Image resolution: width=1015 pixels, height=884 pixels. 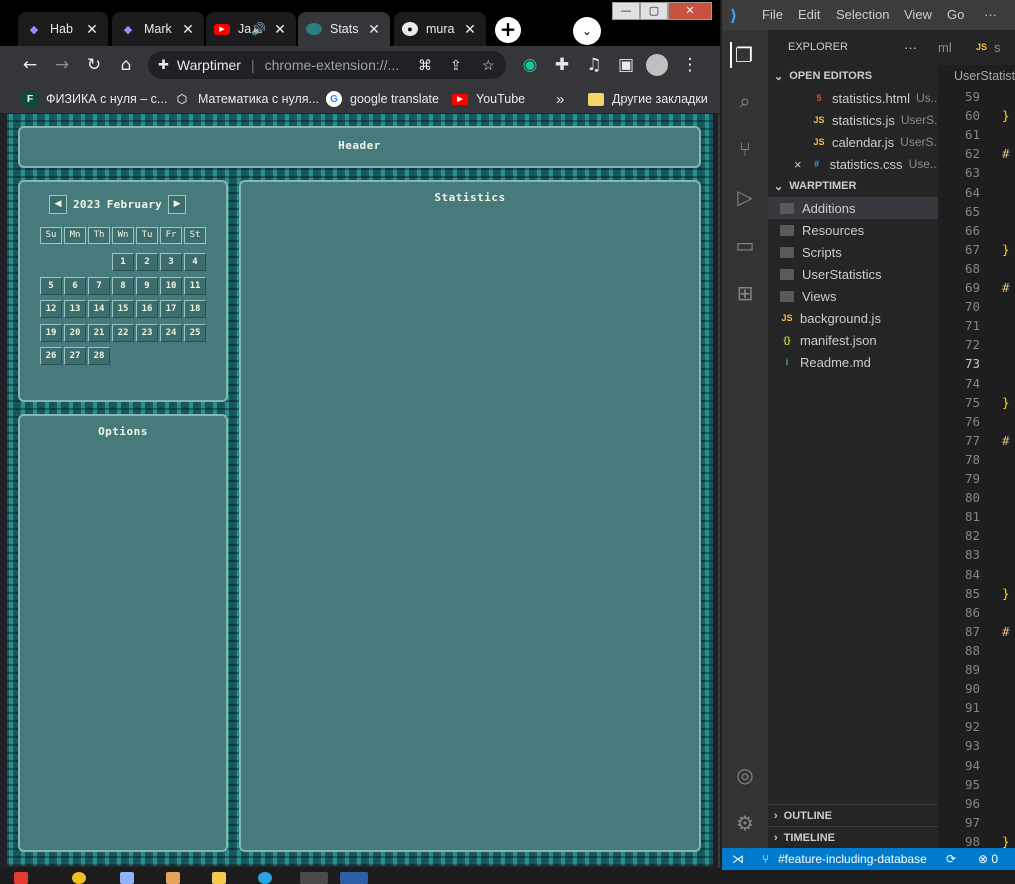 What do you see at coordinates (853, 186) in the screenshot?
I see `project-section: ⌄ WARPTIMER` at bounding box center [853, 186].